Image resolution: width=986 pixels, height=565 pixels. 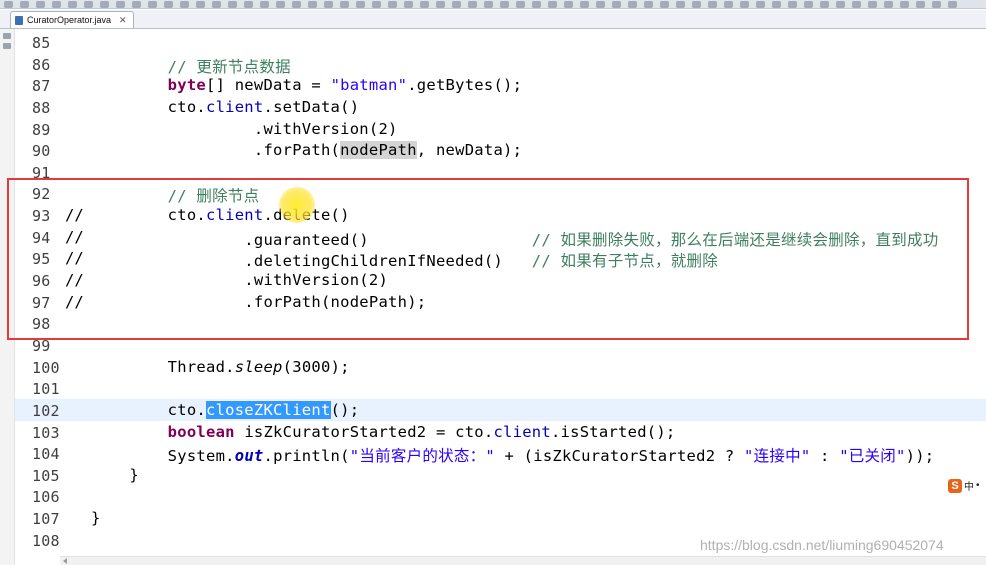 I want to click on code-text: Thread.sleep(3000);, so click(x=220, y=367).